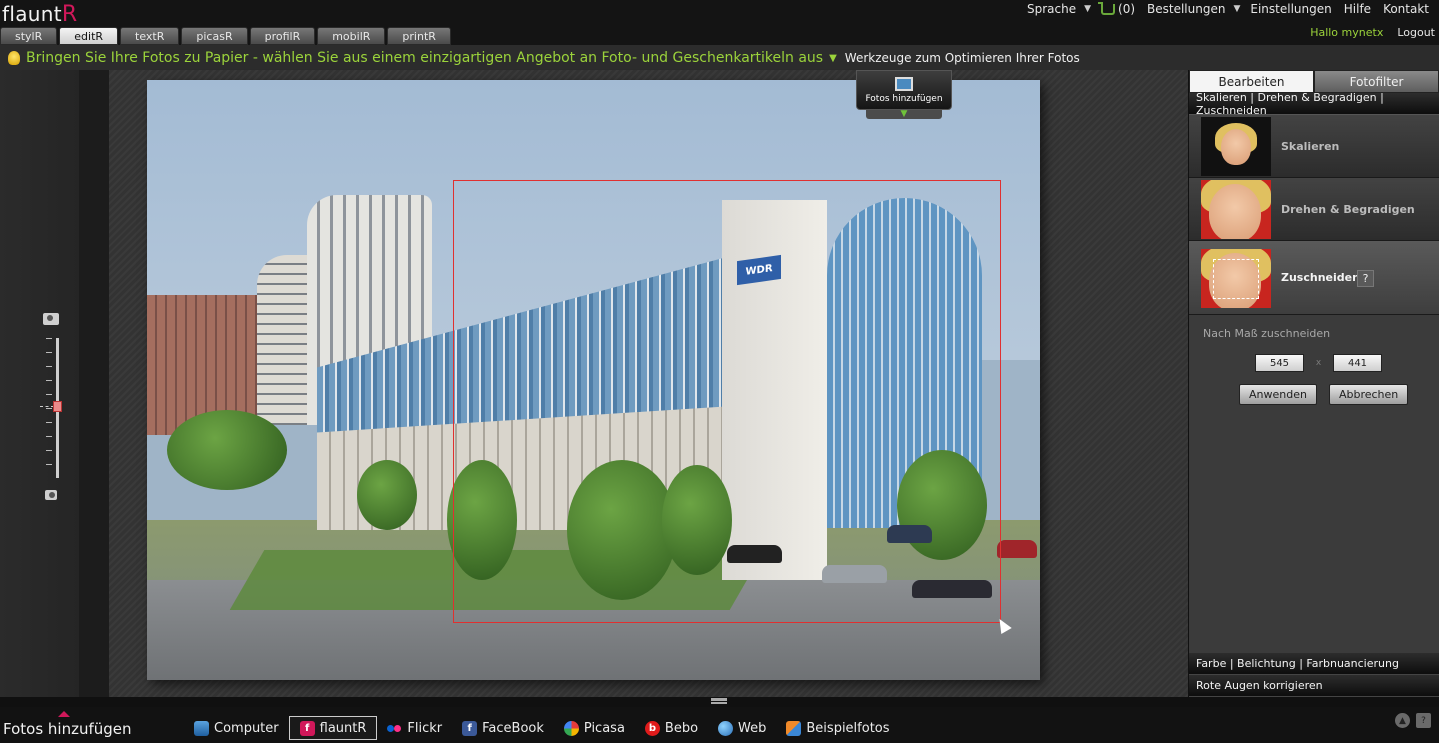 The height and width of the screenshot is (743, 1439). Describe the element at coordinates (333, 728) in the screenshot. I see `source-flauntr: f flauntR` at that location.